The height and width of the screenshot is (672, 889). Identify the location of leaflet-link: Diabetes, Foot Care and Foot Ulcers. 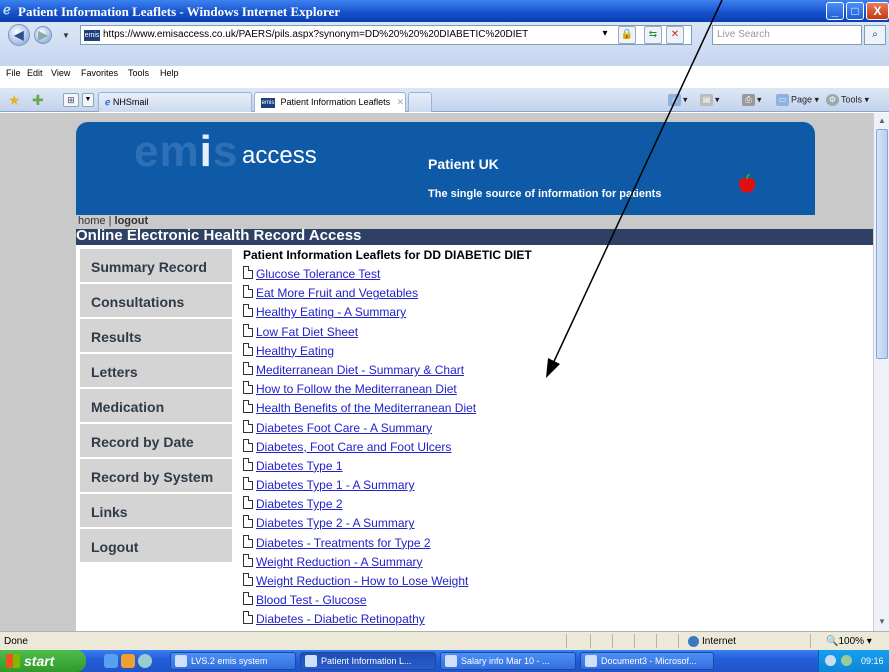
(353, 447).